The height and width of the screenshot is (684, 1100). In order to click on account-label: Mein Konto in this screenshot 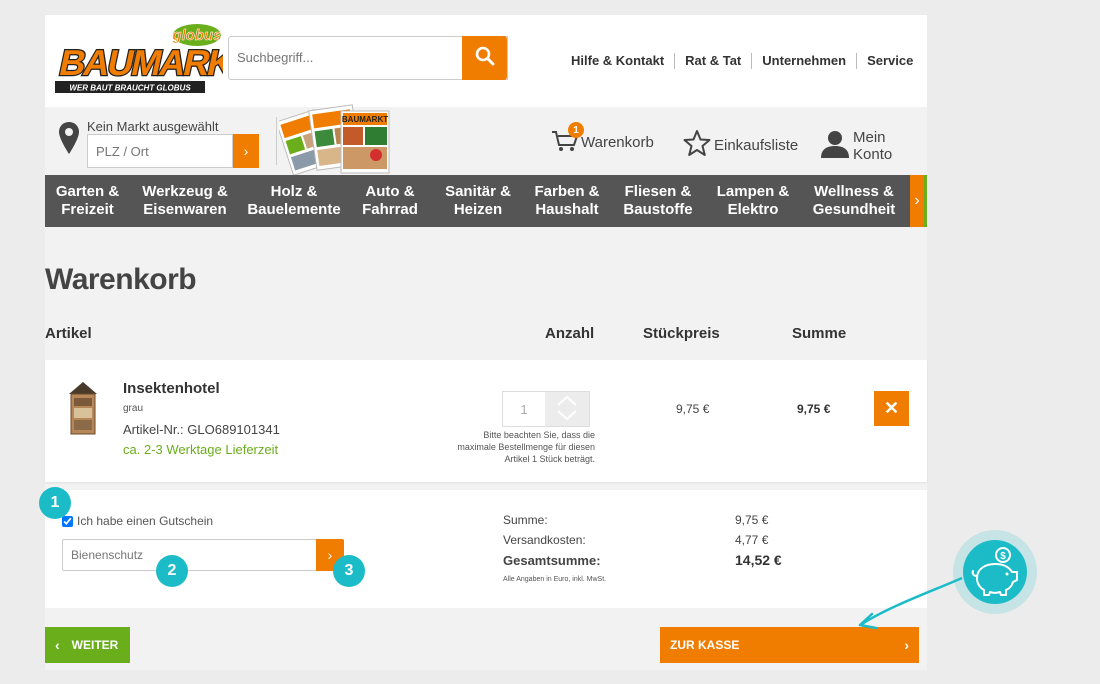, I will do `click(873, 146)`.